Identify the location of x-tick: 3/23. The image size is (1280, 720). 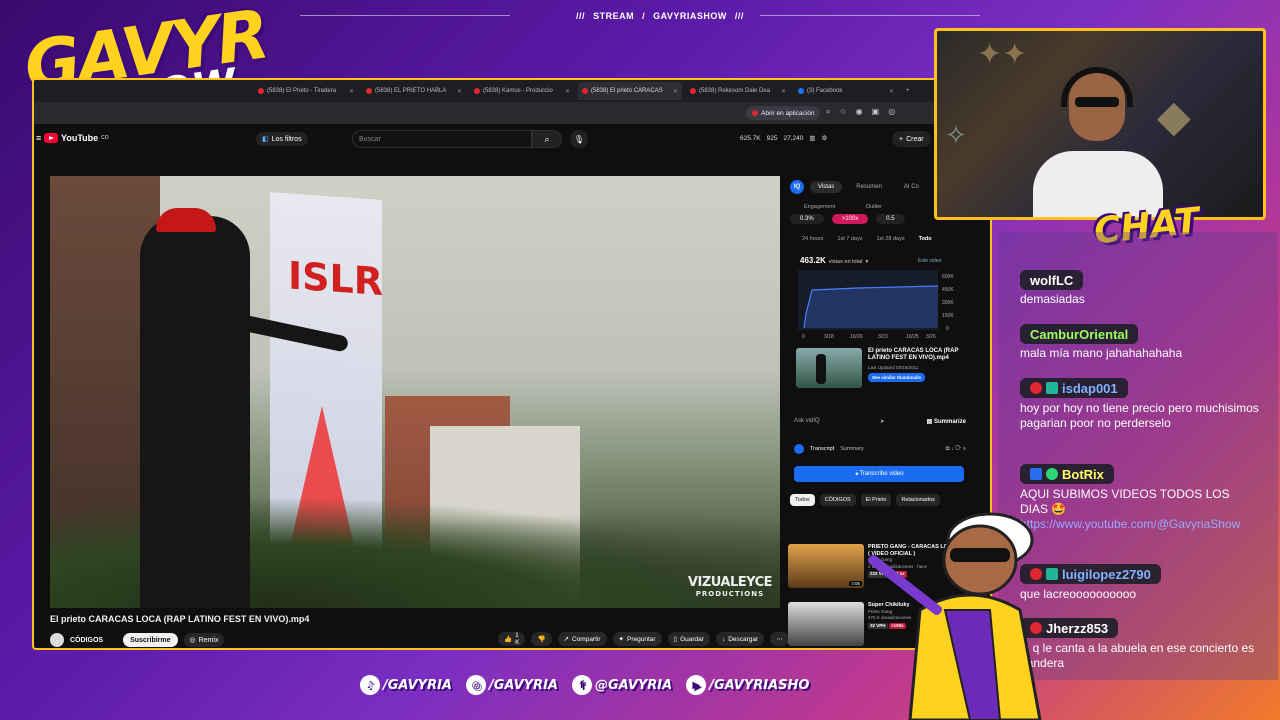
(883, 337).